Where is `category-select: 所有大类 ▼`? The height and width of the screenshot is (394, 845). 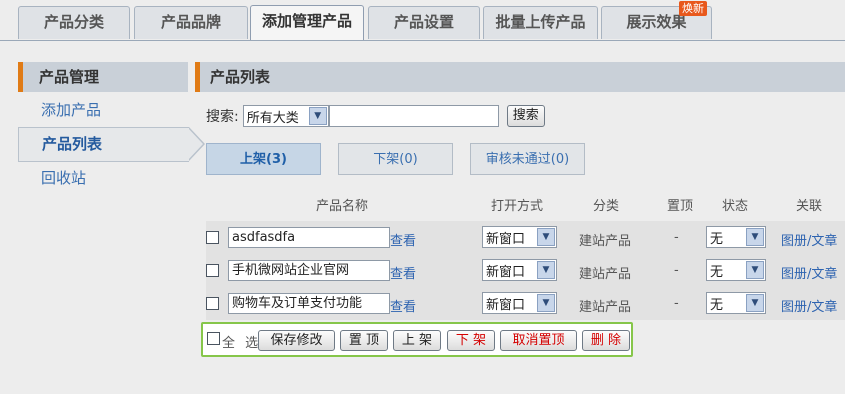
category-select: 所有大类 ▼ is located at coordinates (285, 116).